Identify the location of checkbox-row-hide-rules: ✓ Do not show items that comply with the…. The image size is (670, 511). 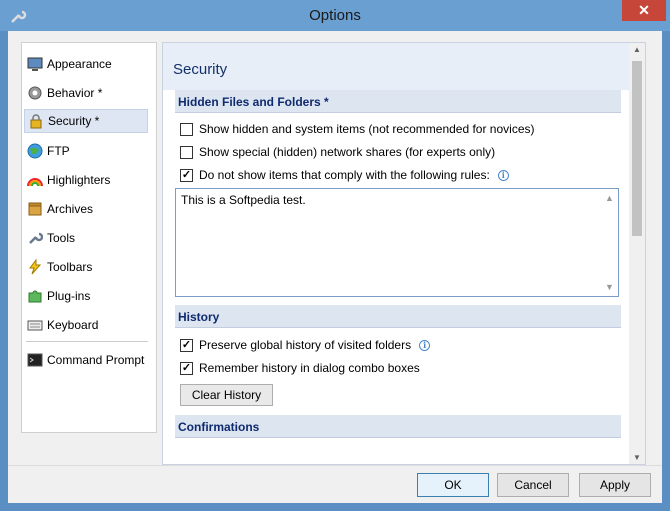
(344, 175).